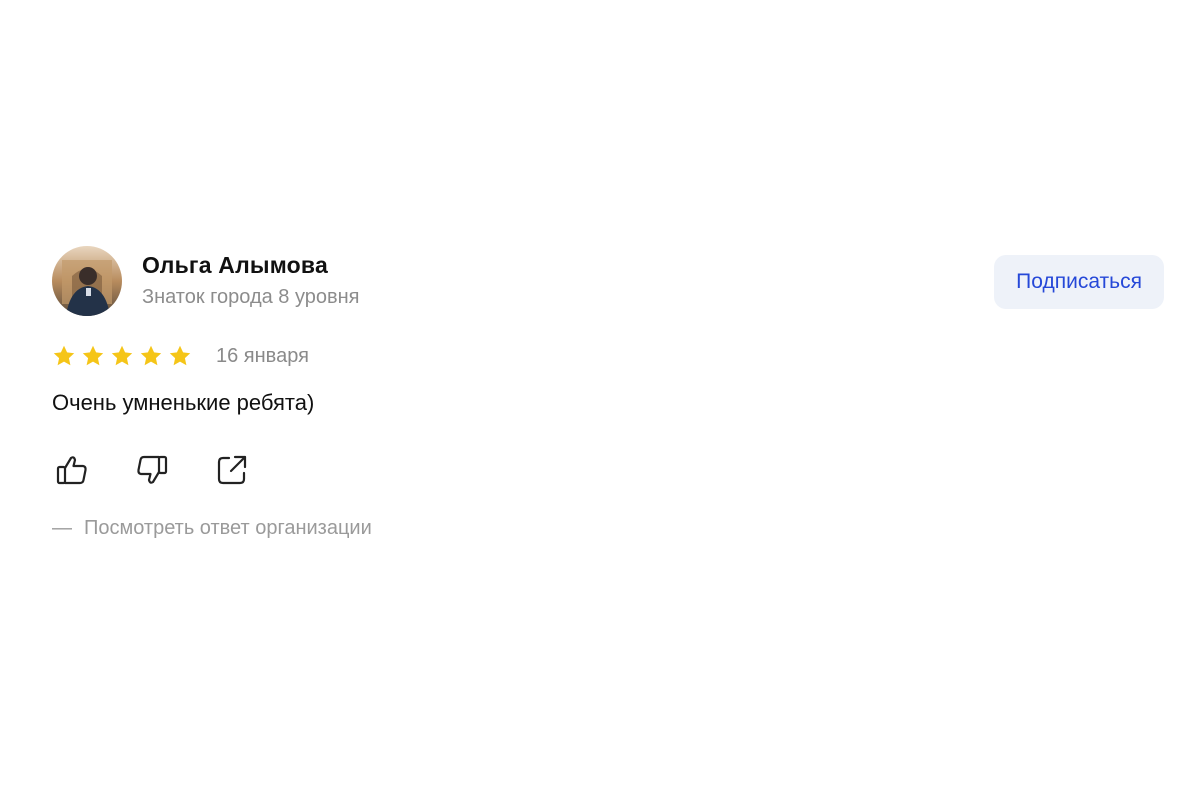 This screenshot has height=800, width=1200. What do you see at coordinates (251, 281) in the screenshot?
I see `author-info: Ольга Алымова Знаток города 8 уровня` at bounding box center [251, 281].